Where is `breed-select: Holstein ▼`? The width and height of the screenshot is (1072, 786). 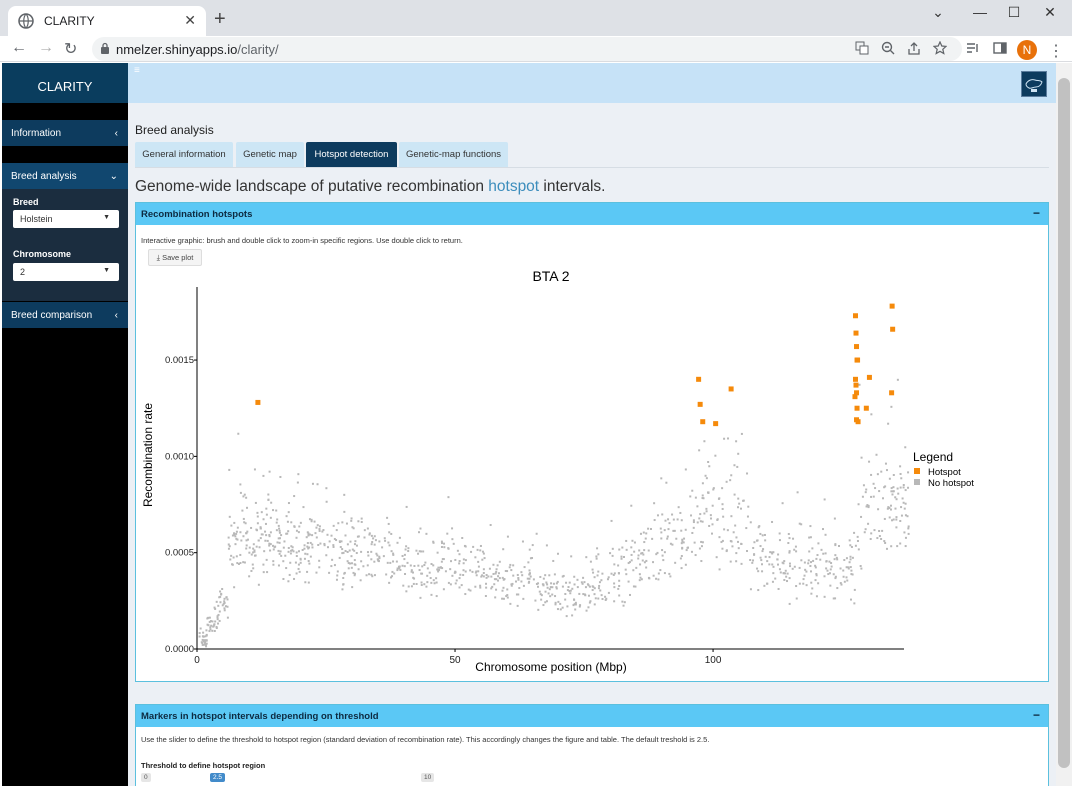
breed-select: Holstein ▼ is located at coordinates (66, 219).